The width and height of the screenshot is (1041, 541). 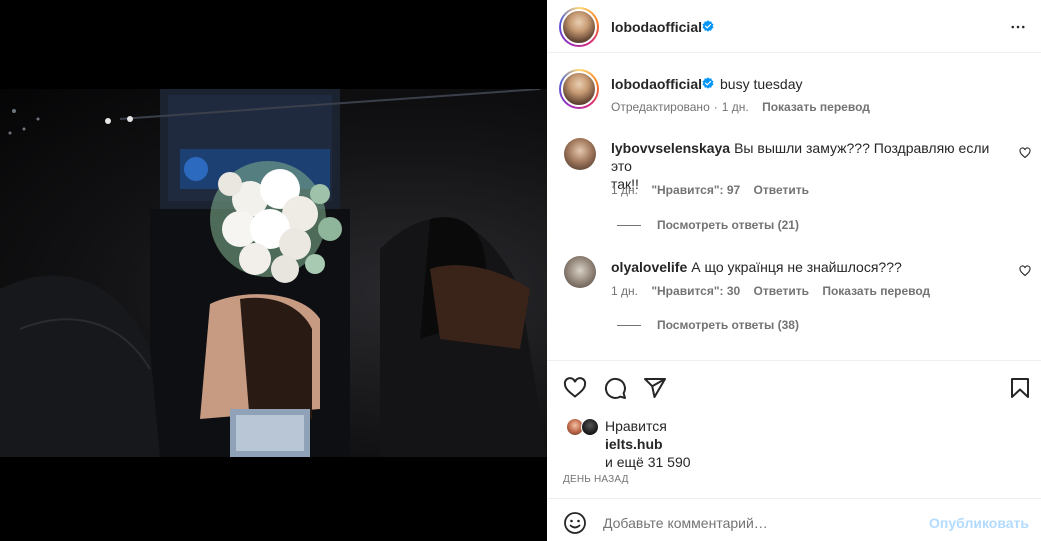 I want to click on liker-avatar, so click(x=590, y=427).